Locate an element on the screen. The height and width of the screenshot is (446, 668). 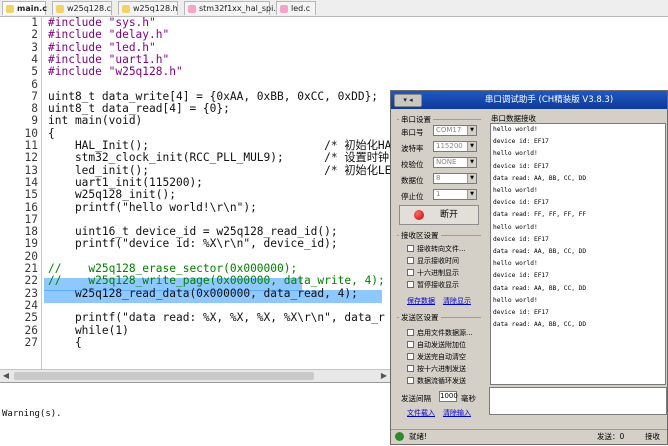
scroll-left-icon: ◀ is located at coordinates (6, 376).